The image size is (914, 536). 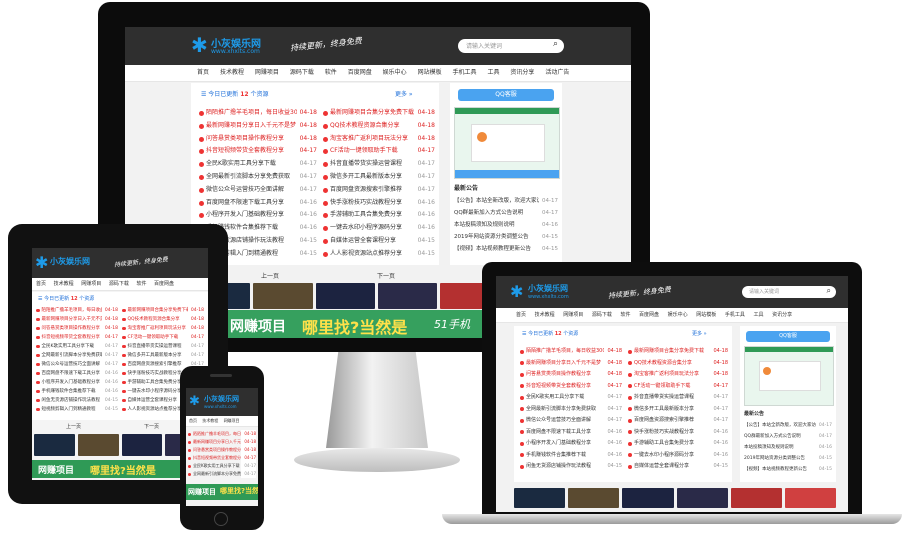 I want to click on phone-home-button, so click(x=221, y=519).